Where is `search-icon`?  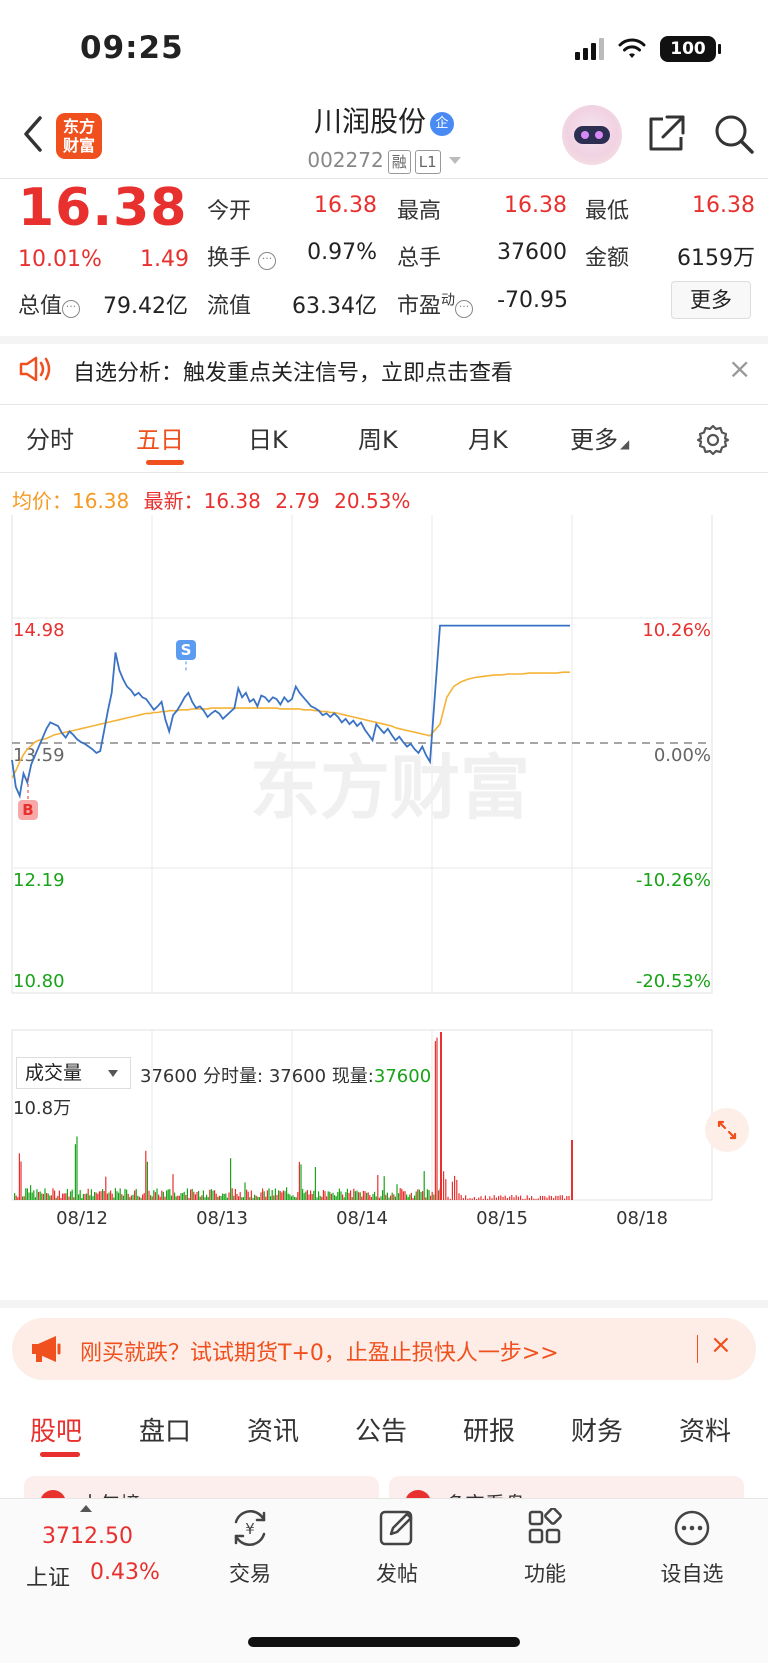
search-icon is located at coordinates (734, 134).